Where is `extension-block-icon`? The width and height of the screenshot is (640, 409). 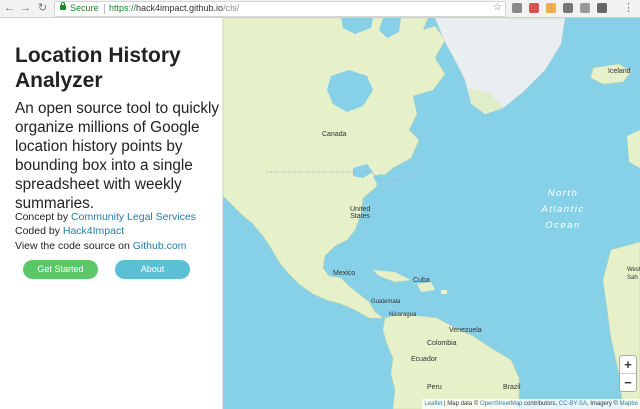 extension-block-icon is located at coordinates (585, 8).